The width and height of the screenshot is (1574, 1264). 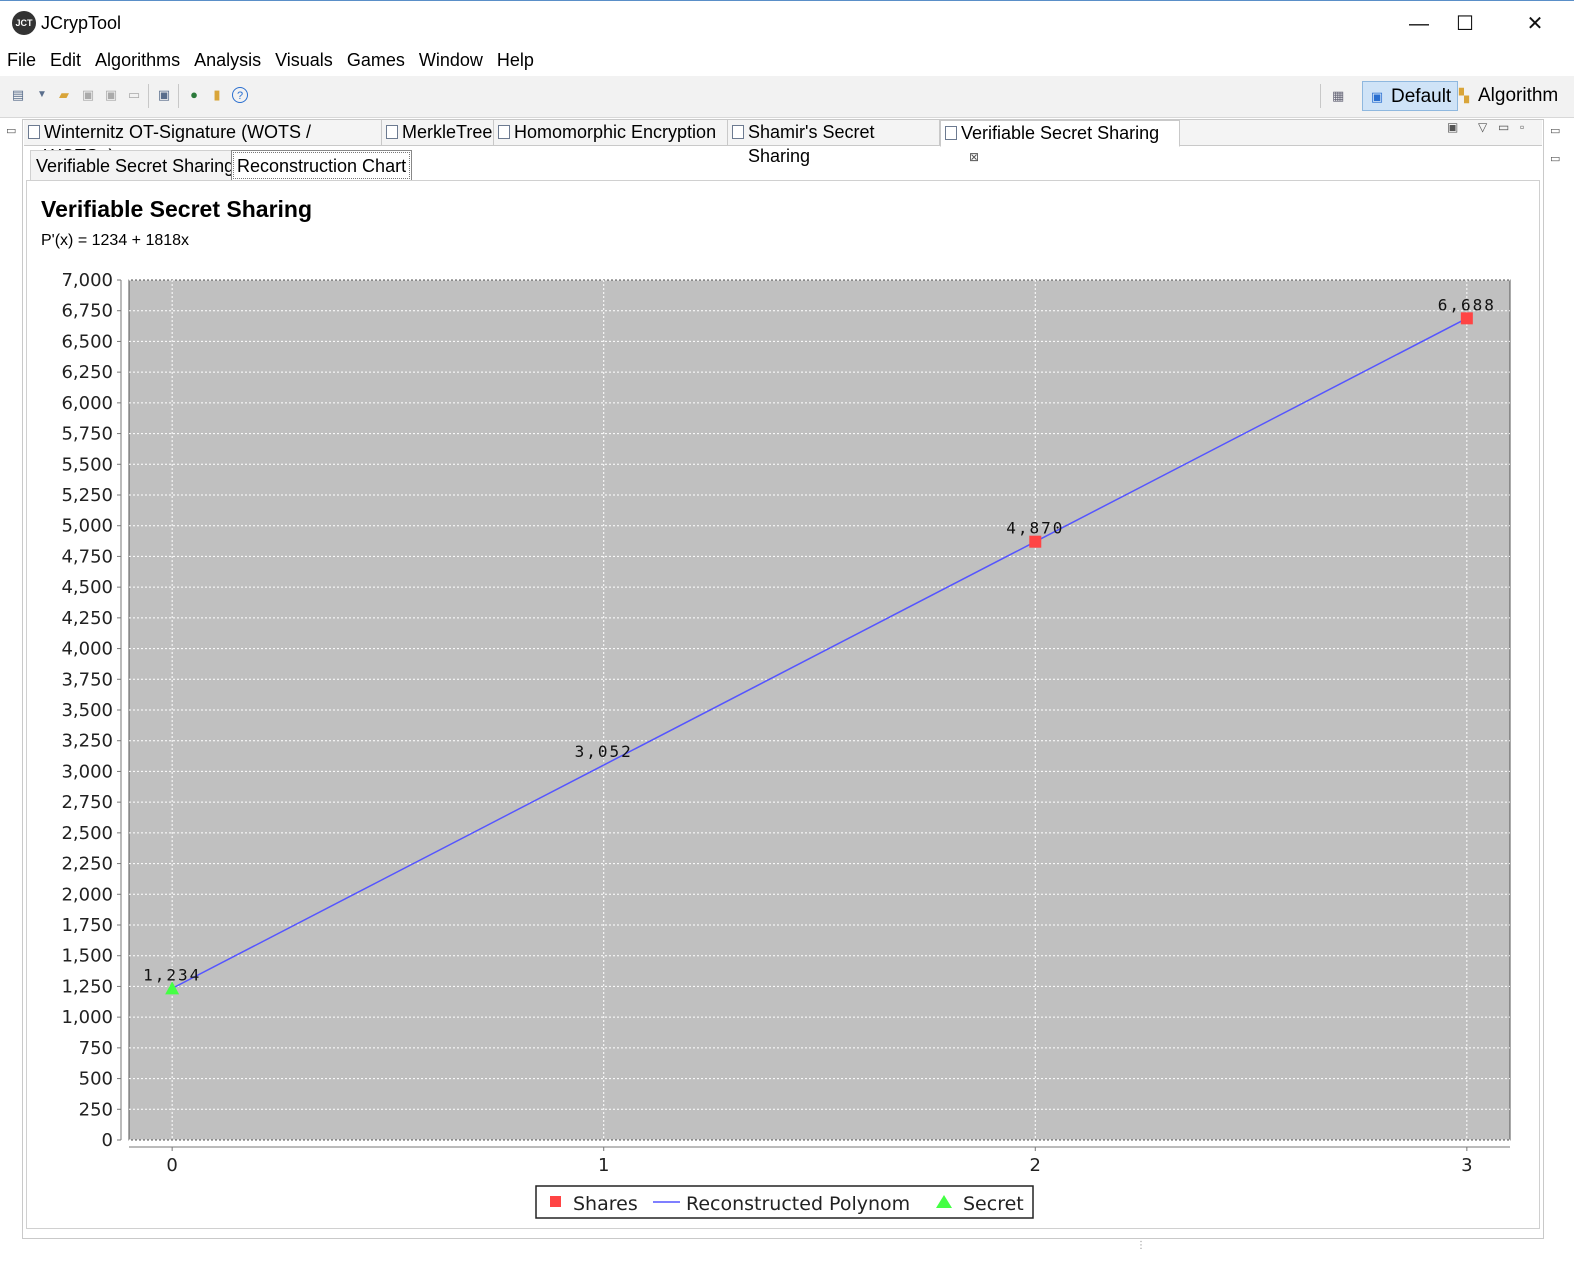 What do you see at coordinates (1141, 1245) in the screenshot?
I see `status-bar-grip: ⋮` at bounding box center [1141, 1245].